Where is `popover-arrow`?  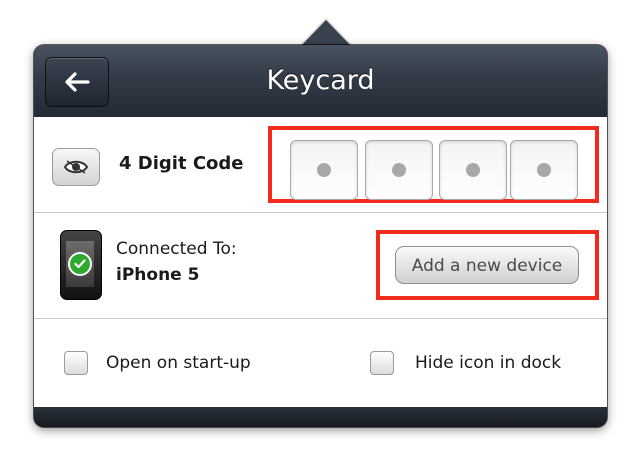
popover-arrow is located at coordinates (326, 33).